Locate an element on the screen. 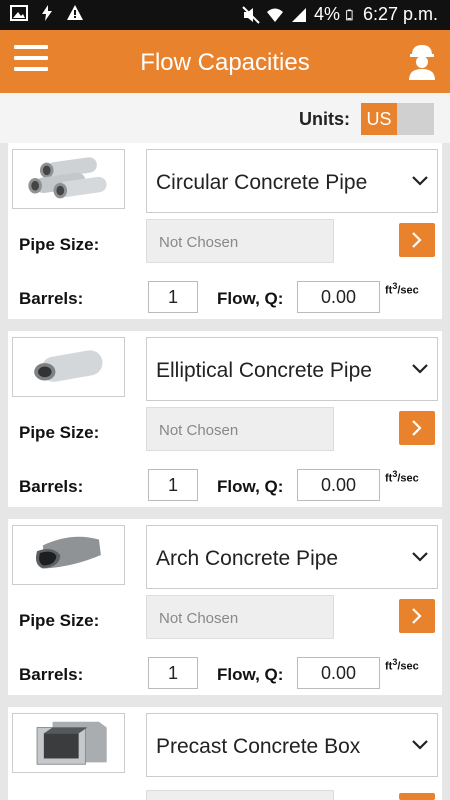  pipe-type-select: Circular Concrete Pipe is located at coordinates (292, 181).